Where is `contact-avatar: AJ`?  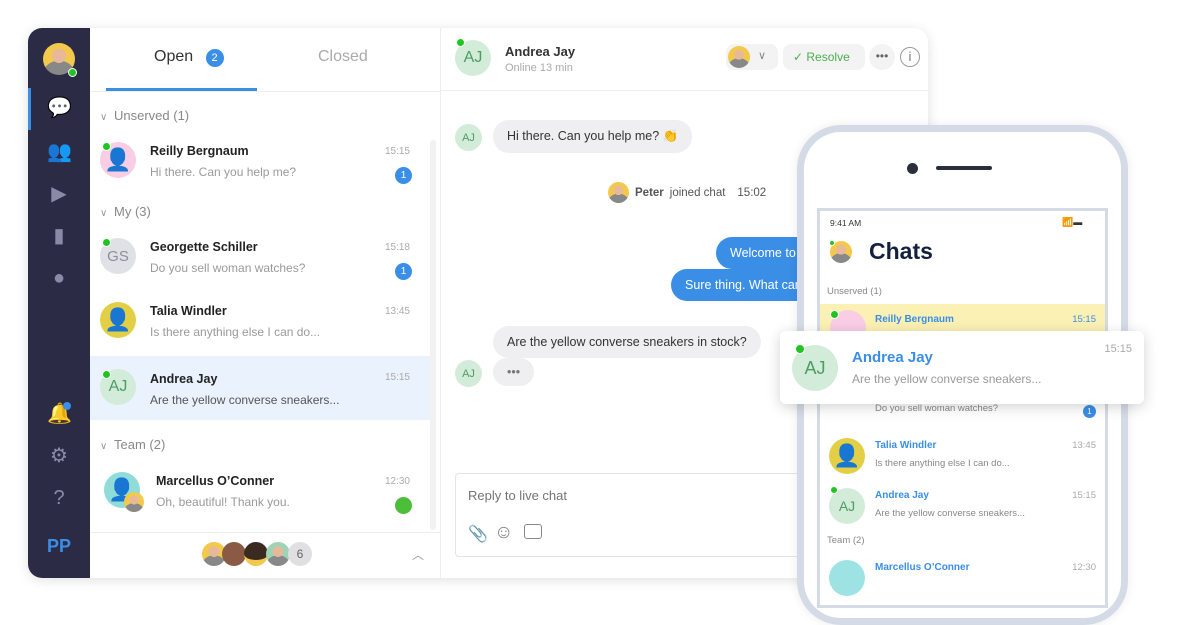
contact-avatar: AJ is located at coordinates (468, 373).